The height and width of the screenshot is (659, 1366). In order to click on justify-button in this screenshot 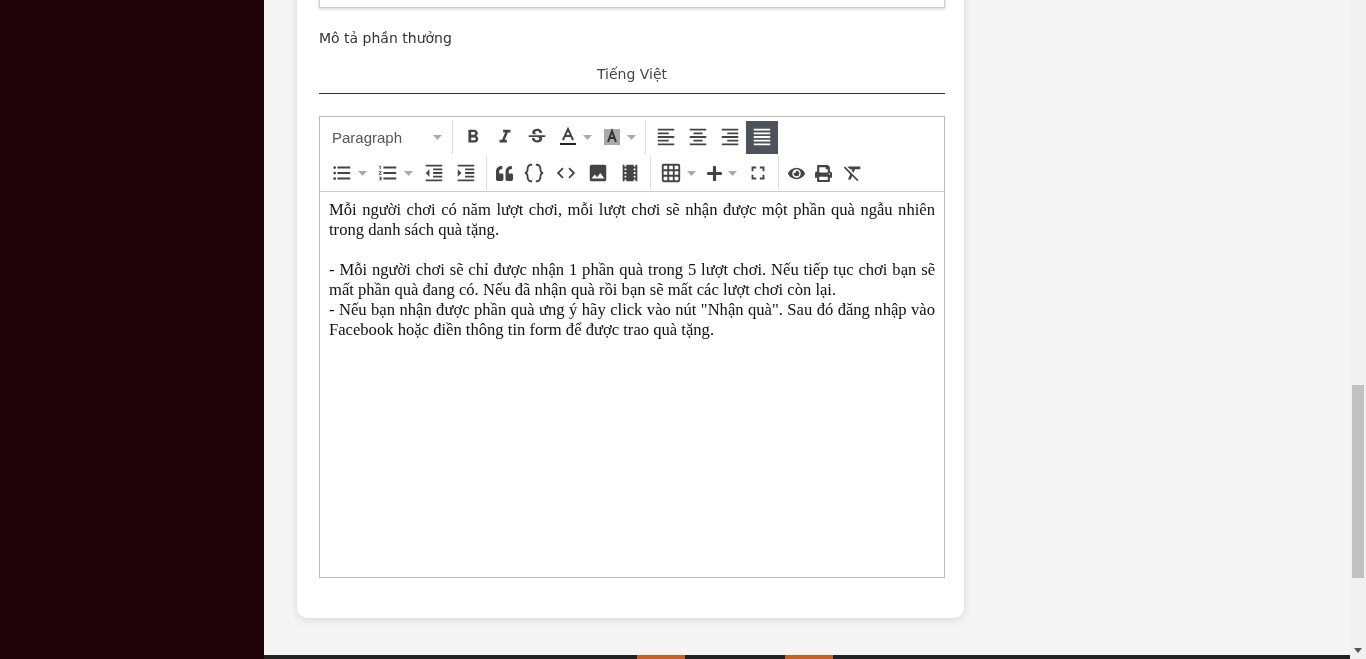, I will do `click(762, 137)`.